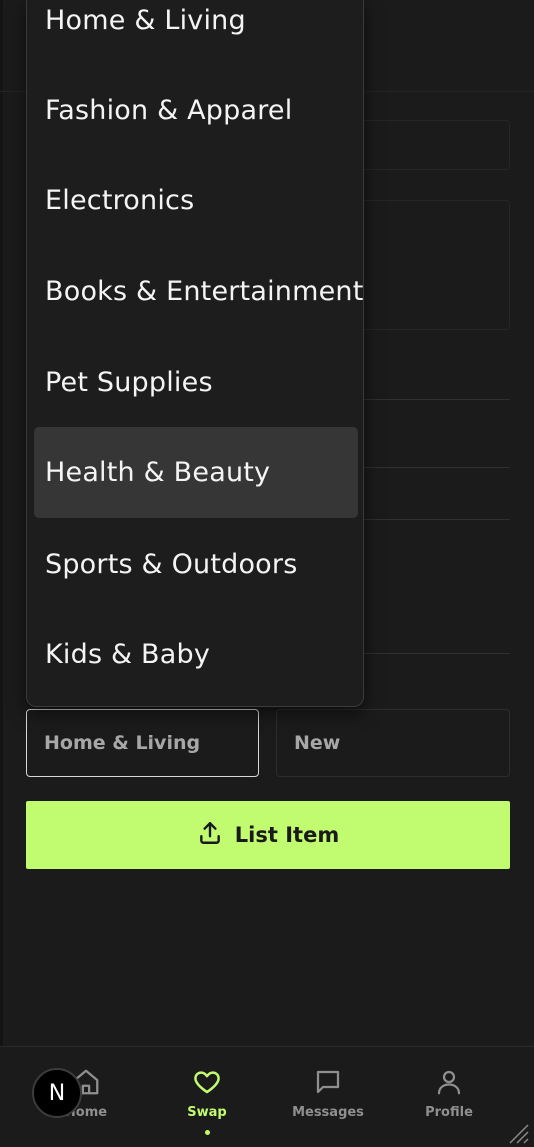 The height and width of the screenshot is (1147, 534). I want to click on category-option-kids-baby: Kids & Baby, so click(196, 654).